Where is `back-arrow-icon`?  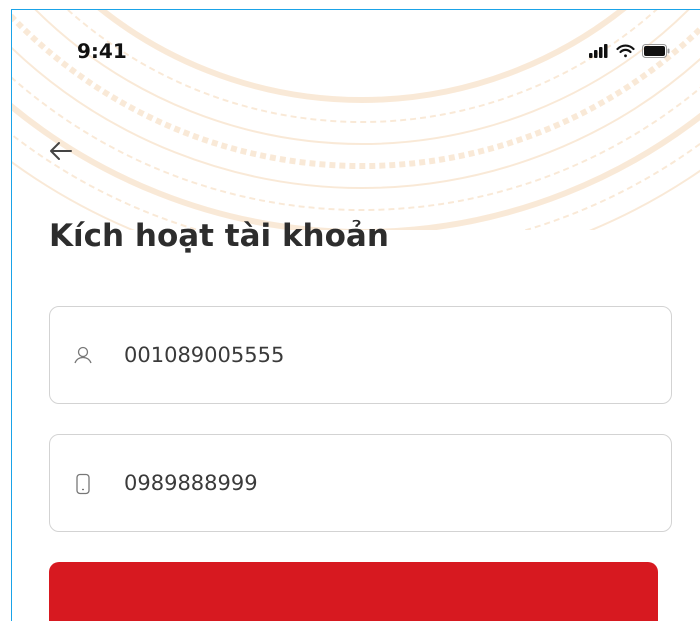 back-arrow-icon is located at coordinates (61, 151).